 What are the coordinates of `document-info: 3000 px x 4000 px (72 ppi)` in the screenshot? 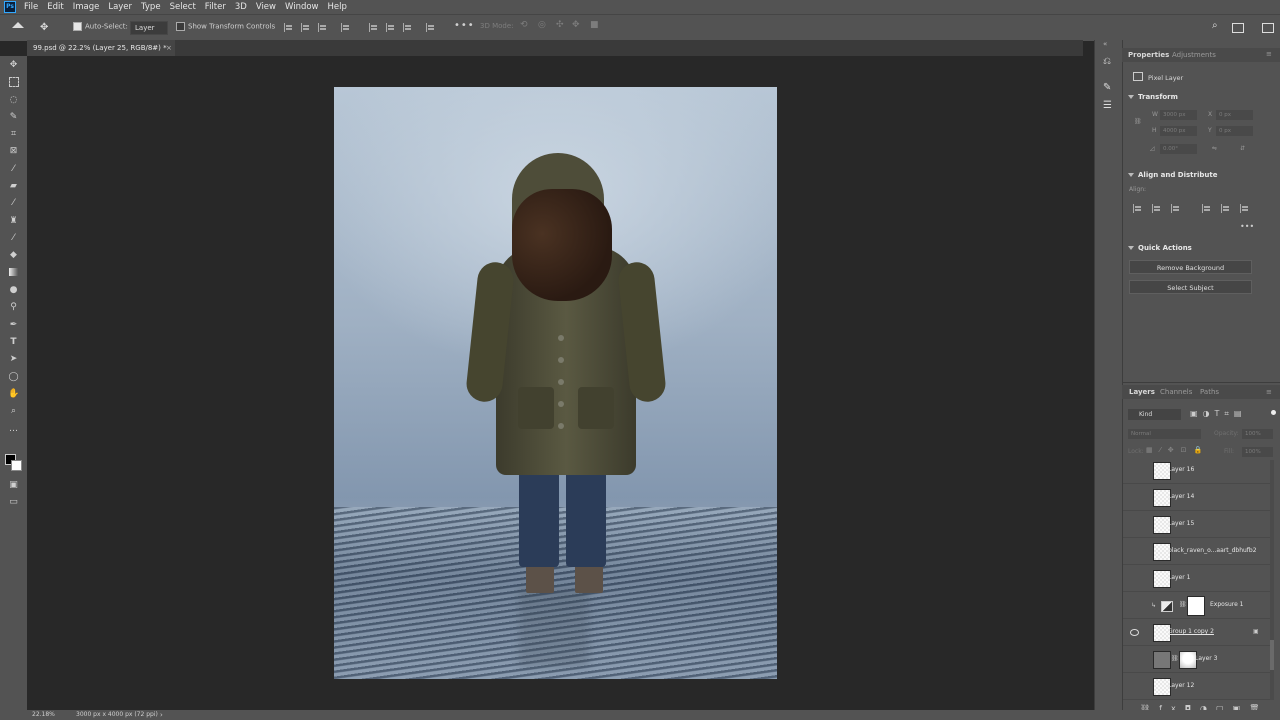 It's located at (117, 715).